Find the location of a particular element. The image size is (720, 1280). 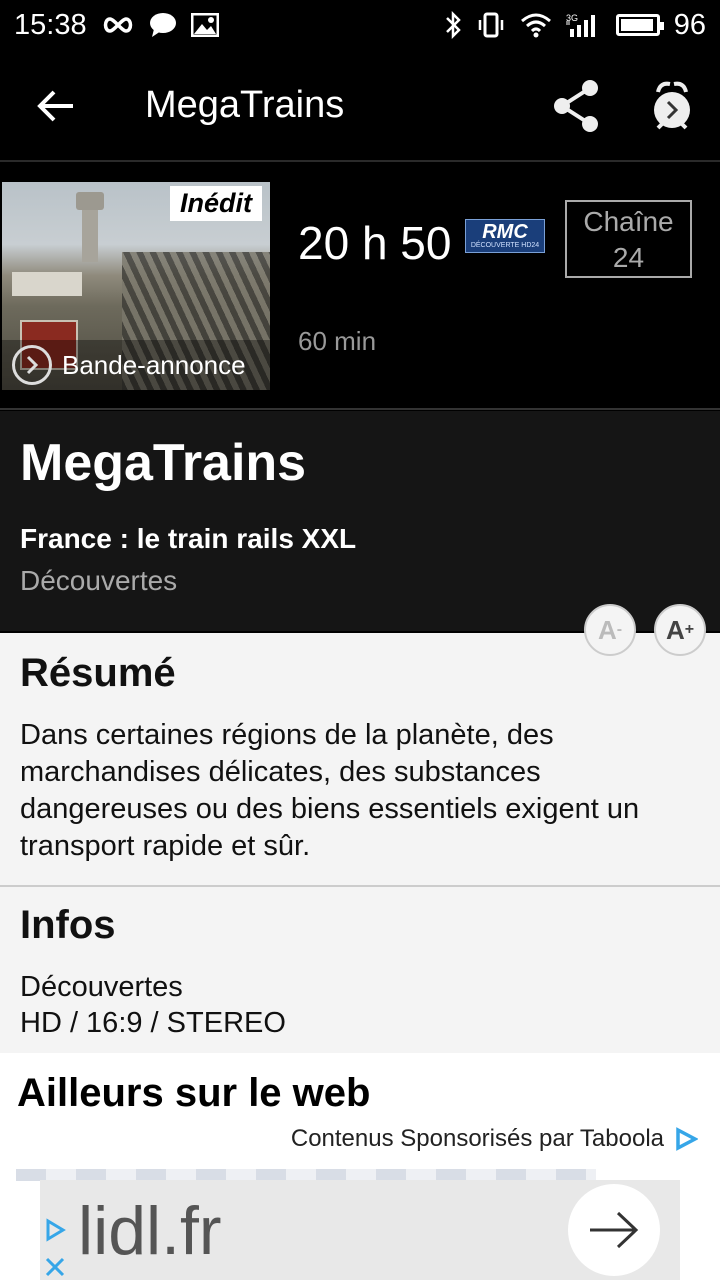

adchoices-icon is located at coordinates (56, 1230).